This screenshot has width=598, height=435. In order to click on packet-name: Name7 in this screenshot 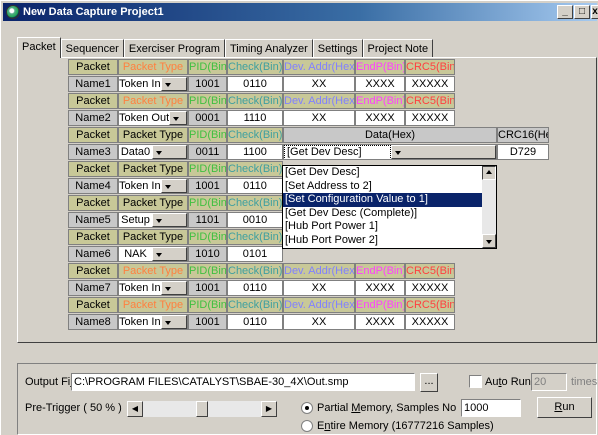, I will do `click(93, 288)`.